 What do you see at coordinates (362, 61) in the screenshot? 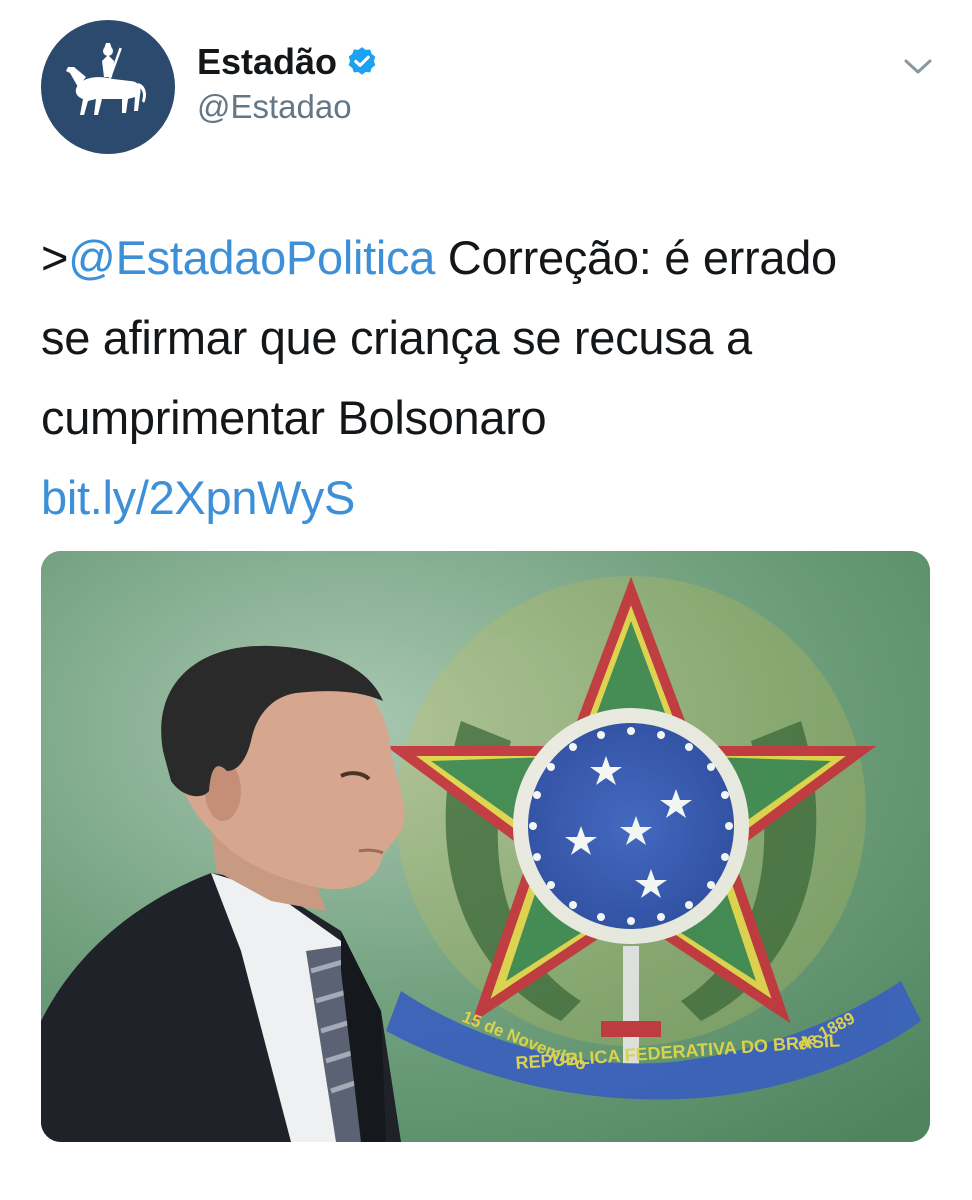
I see `verified-badge-icon` at bounding box center [362, 61].